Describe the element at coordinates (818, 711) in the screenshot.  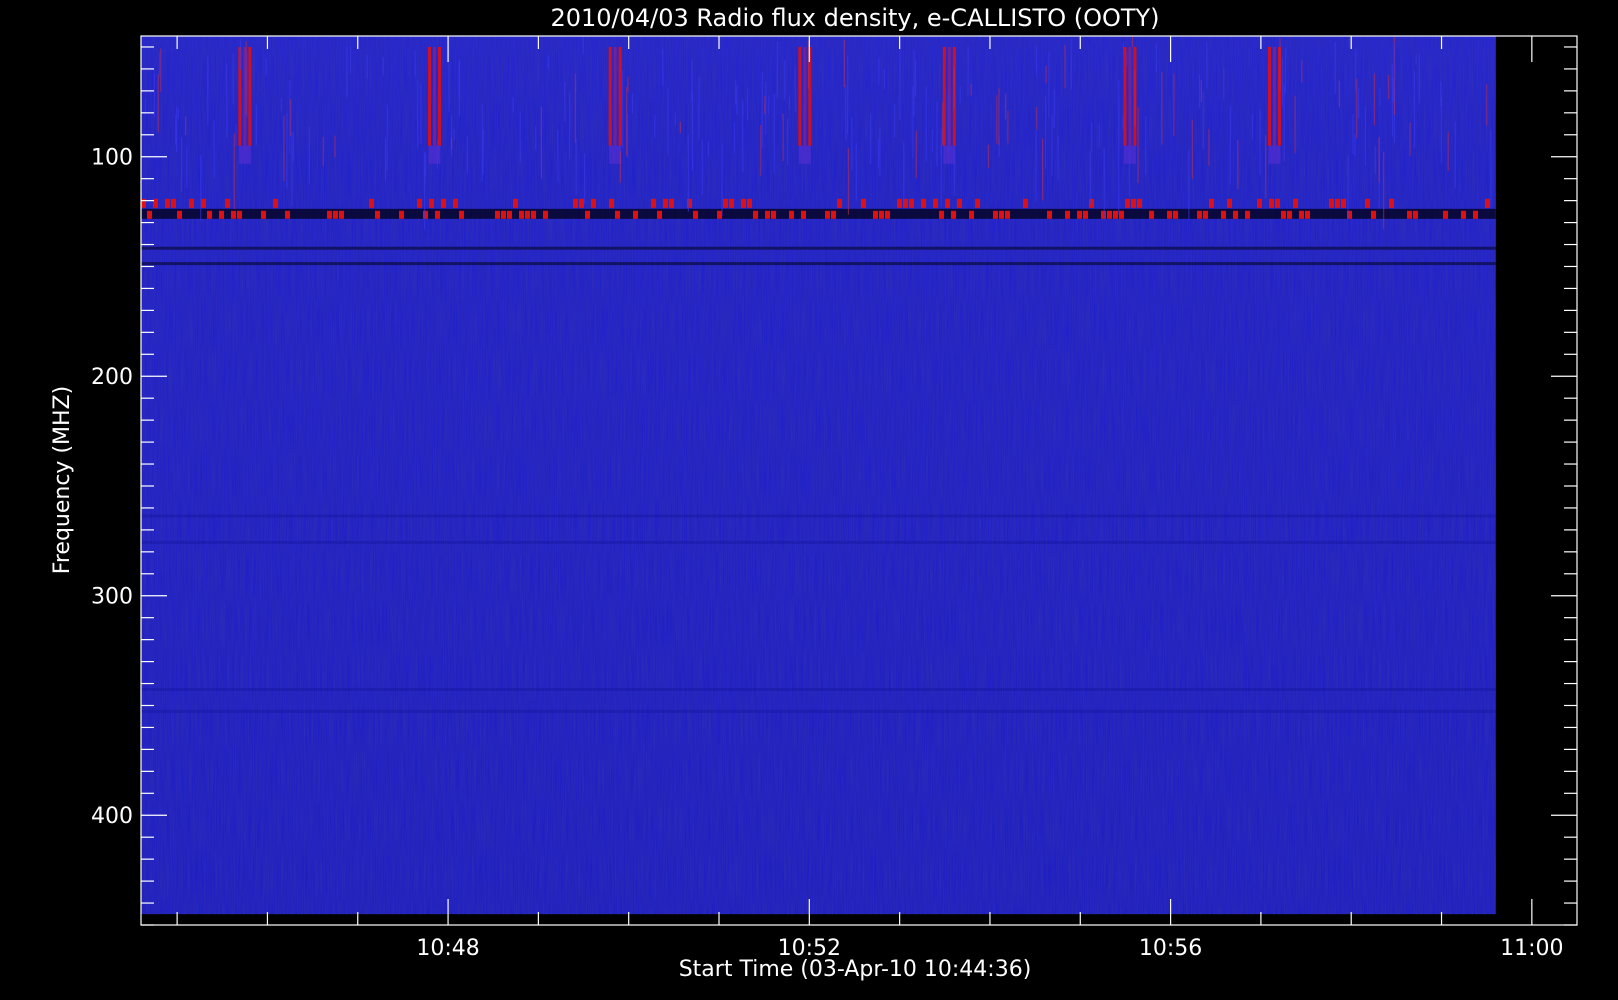
I see `band-line` at that location.